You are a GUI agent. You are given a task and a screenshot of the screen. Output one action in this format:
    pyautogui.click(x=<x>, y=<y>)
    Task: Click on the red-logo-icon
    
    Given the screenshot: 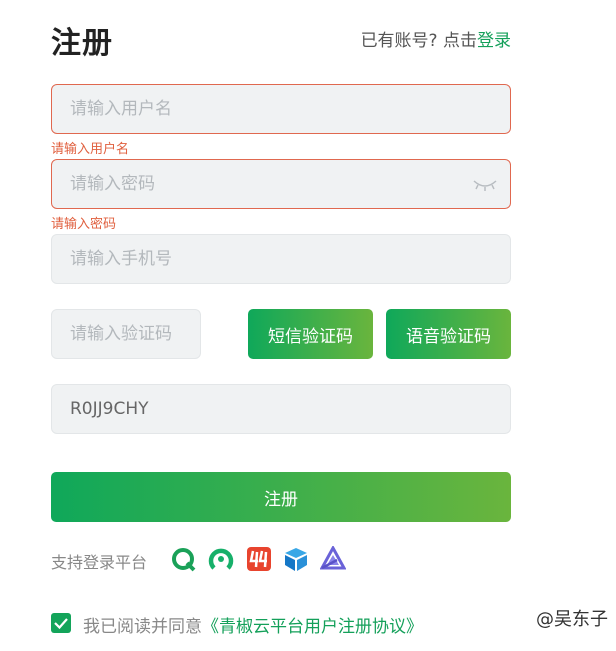 What is the action you would take?
    pyautogui.click(x=259, y=559)
    